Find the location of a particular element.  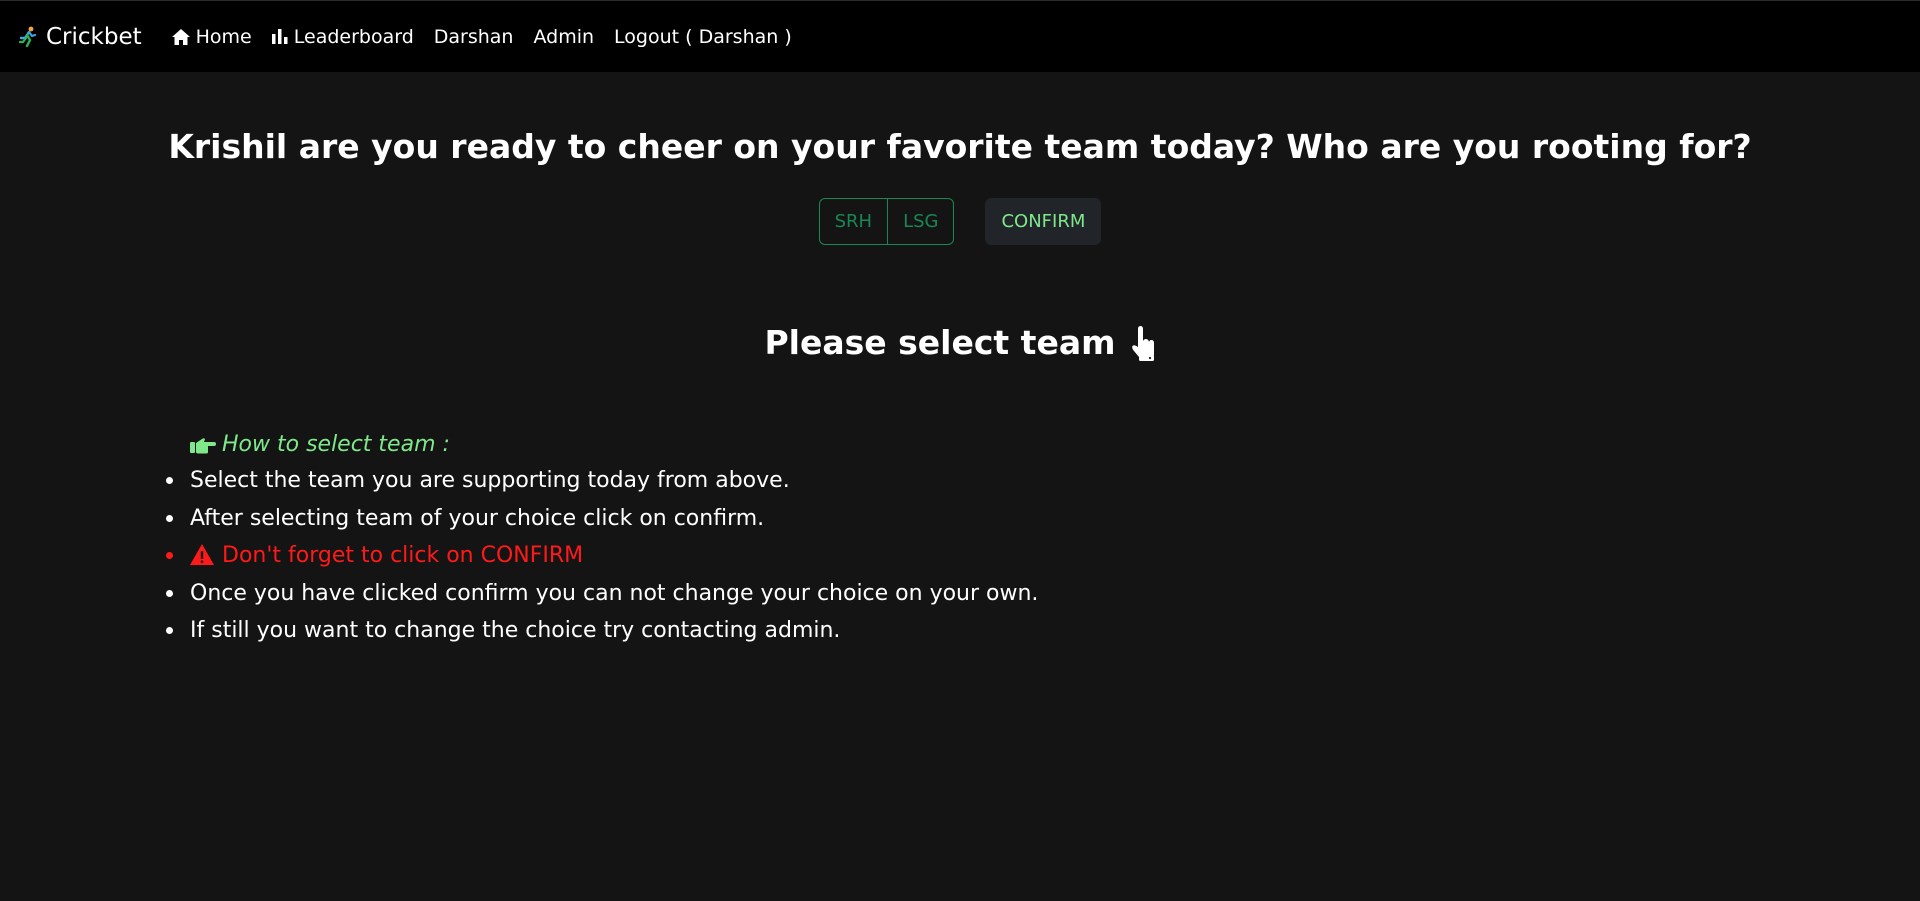

home-icon is located at coordinates (180, 36).